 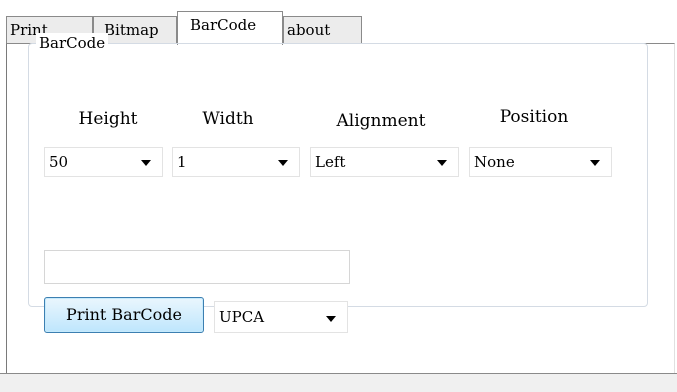 I want to click on height-label: Height, so click(x=108, y=119).